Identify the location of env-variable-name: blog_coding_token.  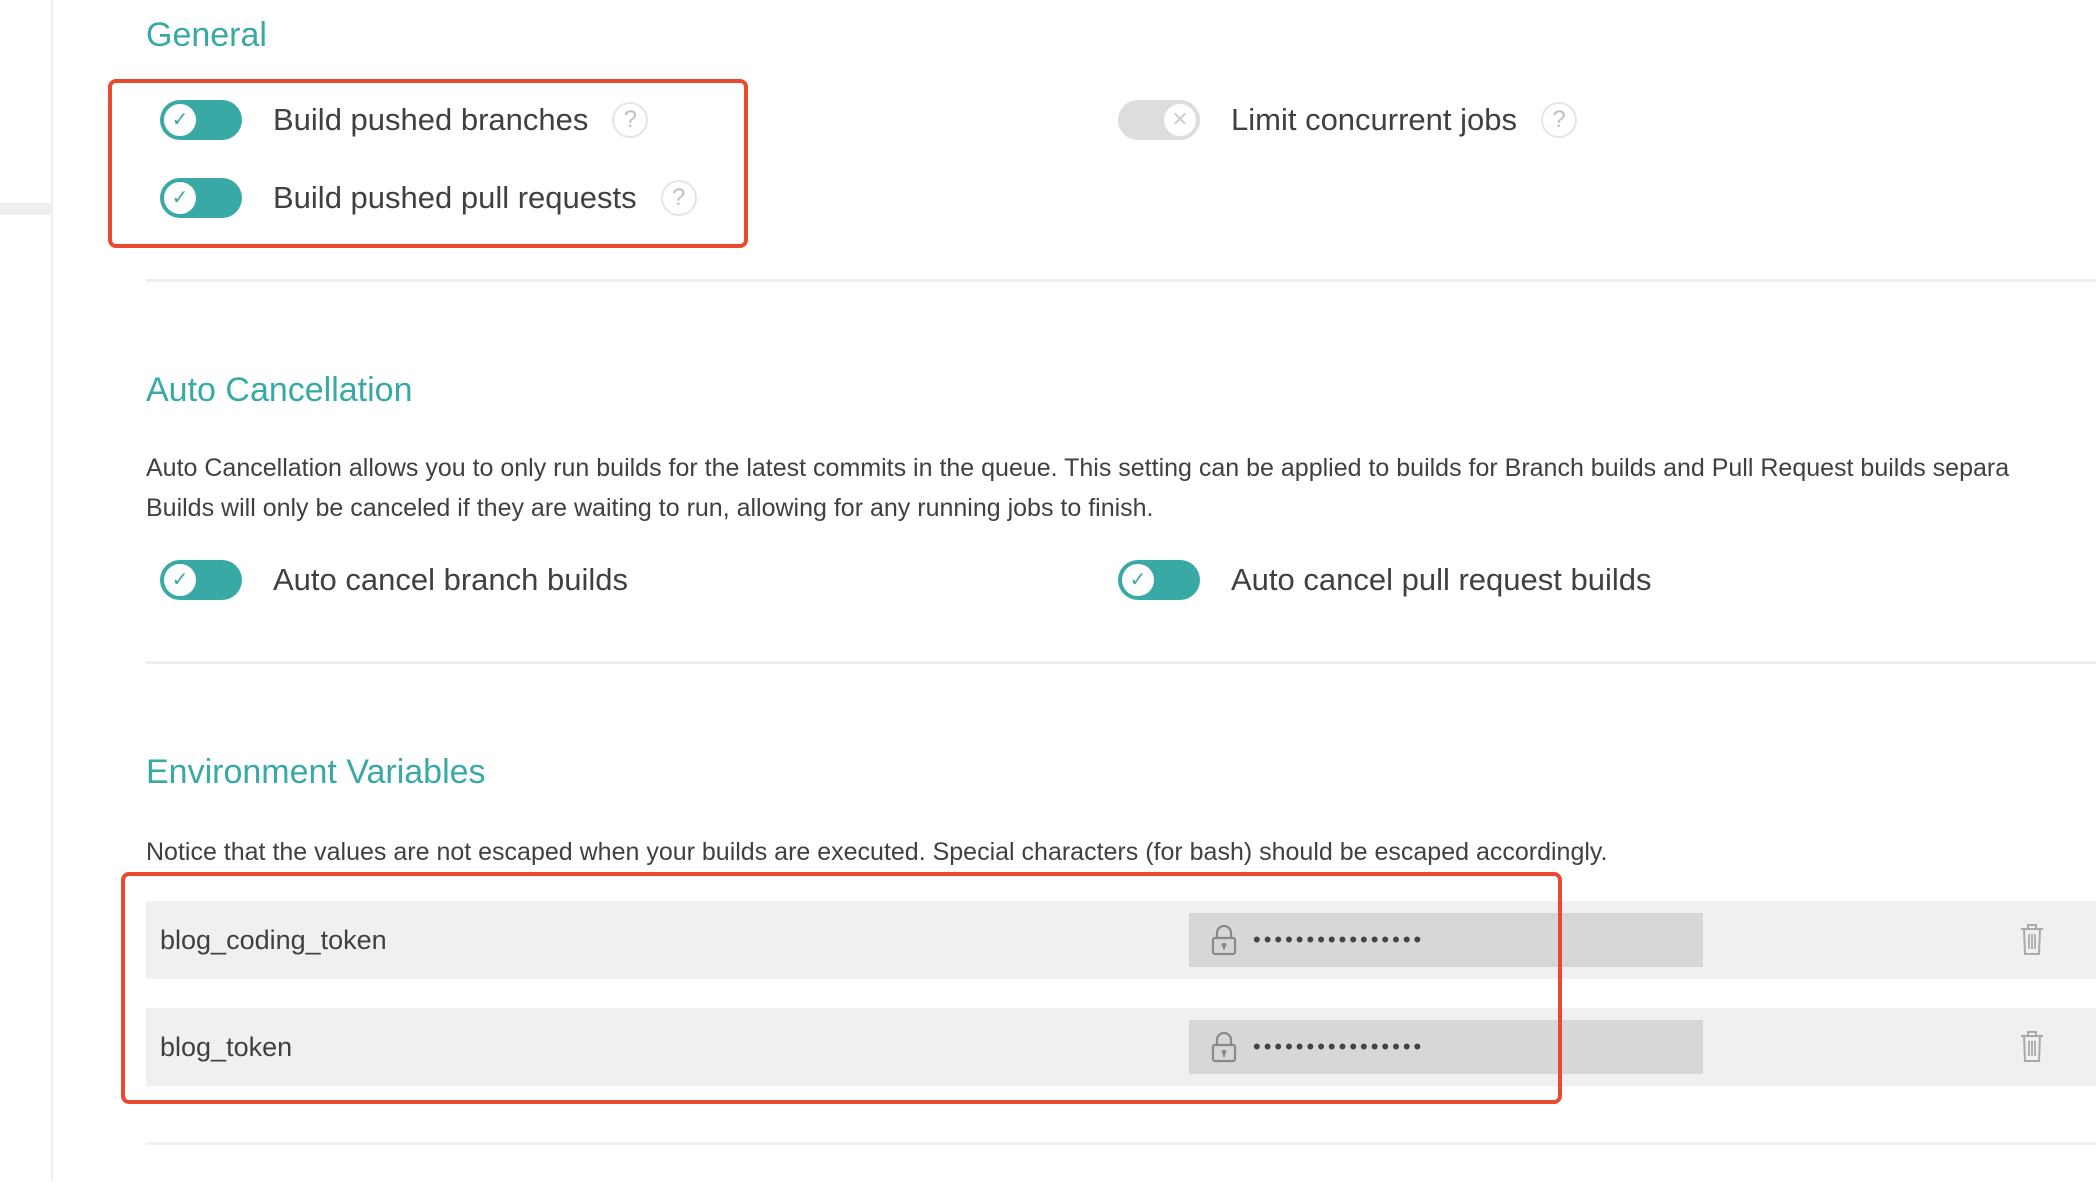
(273, 940).